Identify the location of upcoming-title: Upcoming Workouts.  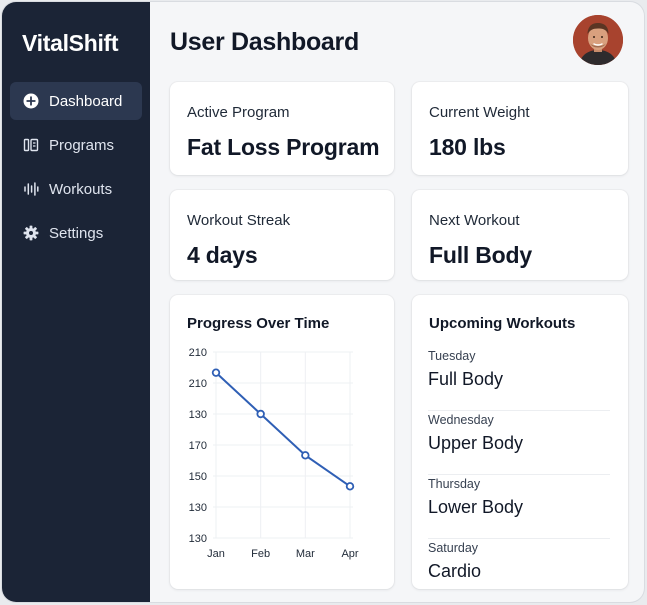
(502, 323).